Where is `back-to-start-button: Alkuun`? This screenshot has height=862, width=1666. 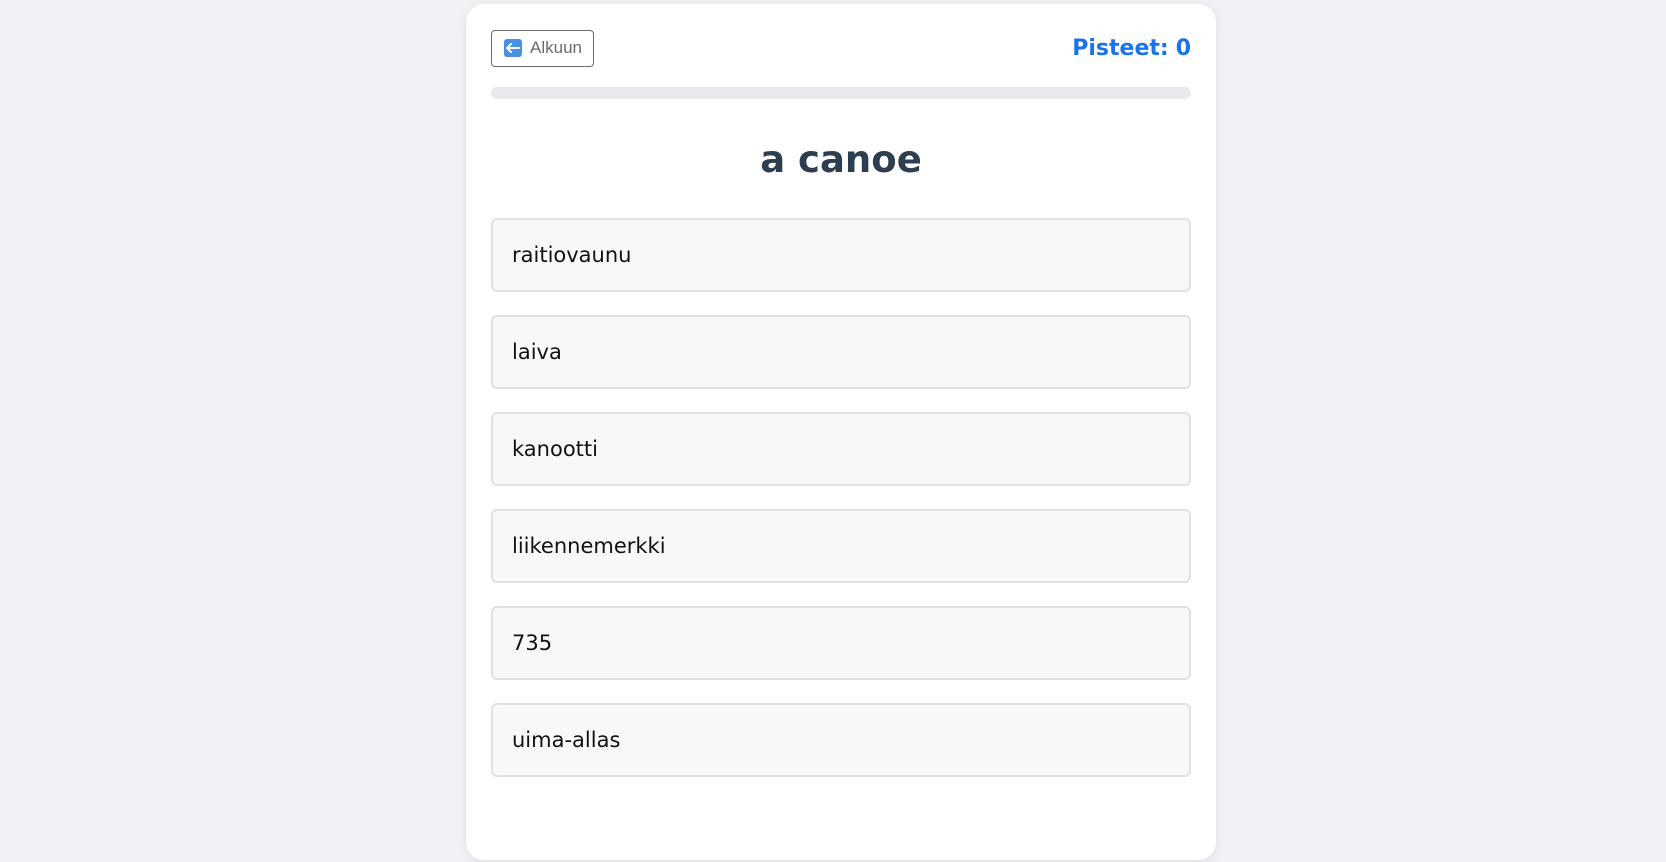
back-to-start-button: Alkuun is located at coordinates (542, 48).